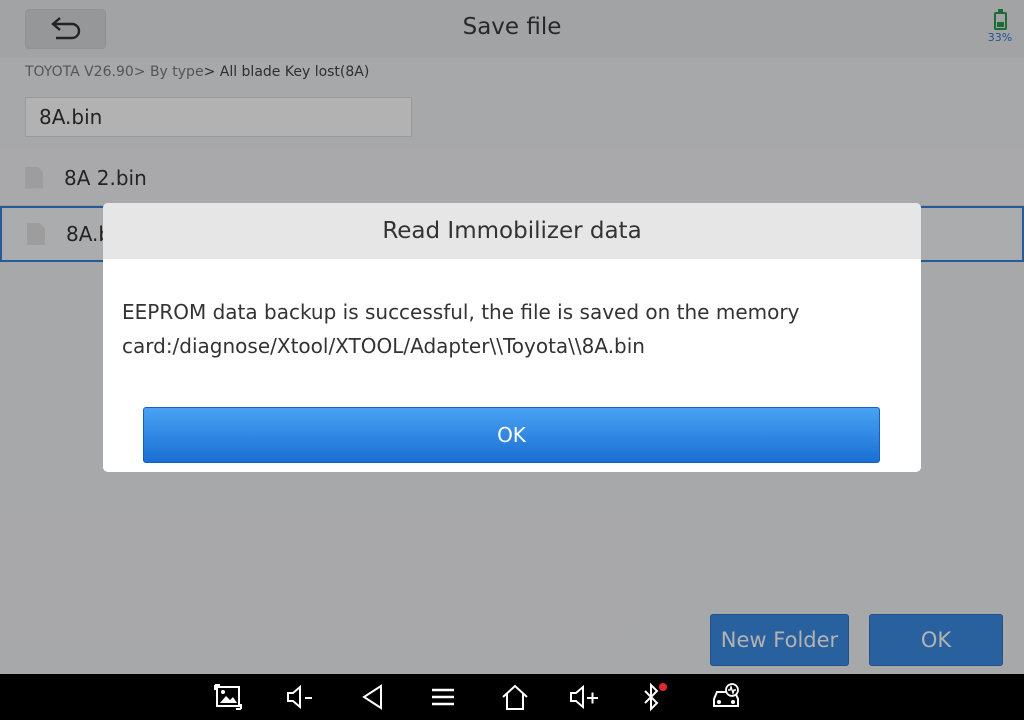 The width and height of the screenshot is (1024, 720). What do you see at coordinates (726, 697) in the screenshot?
I see `vehicle-diagnostic-icon` at bounding box center [726, 697].